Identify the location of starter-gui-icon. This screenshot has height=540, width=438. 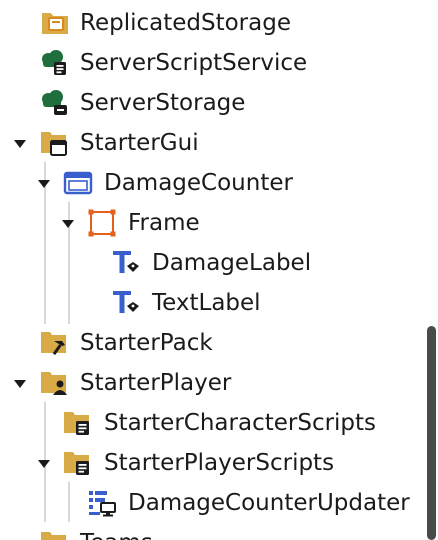
(55, 143).